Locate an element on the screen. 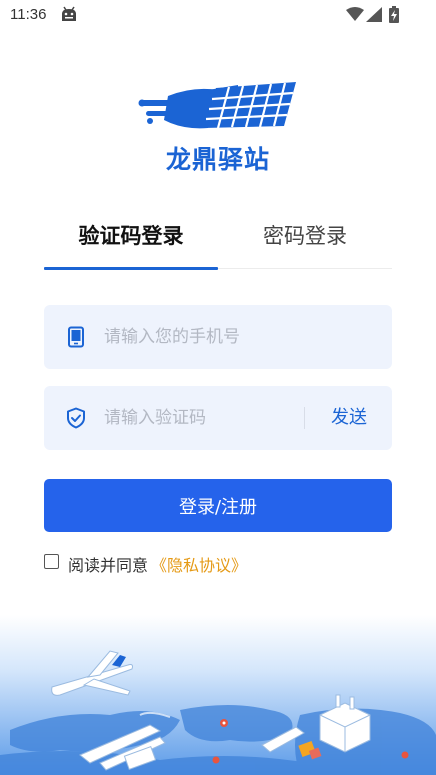 Image resolution: width=436 pixels, height=775 pixels. phone-field is located at coordinates (218, 337).